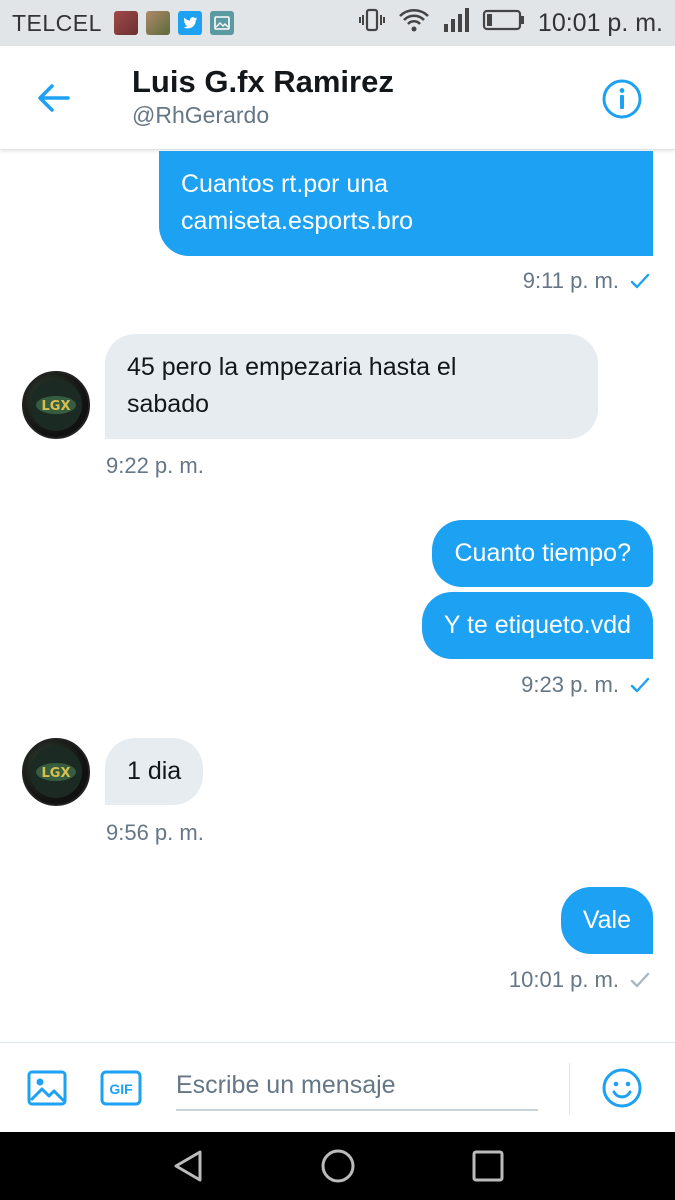 This screenshot has width=675, height=1200. I want to click on vibrate-icon, so click(372, 23).